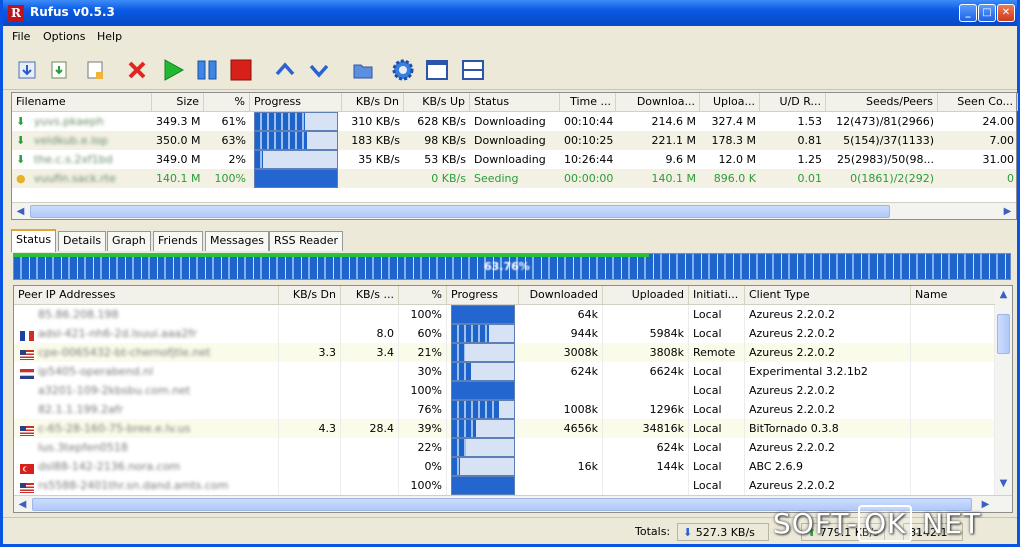 This screenshot has width=1020, height=547. Describe the element at coordinates (483, 295) in the screenshot. I see `col-peer-progress: Progress` at that location.